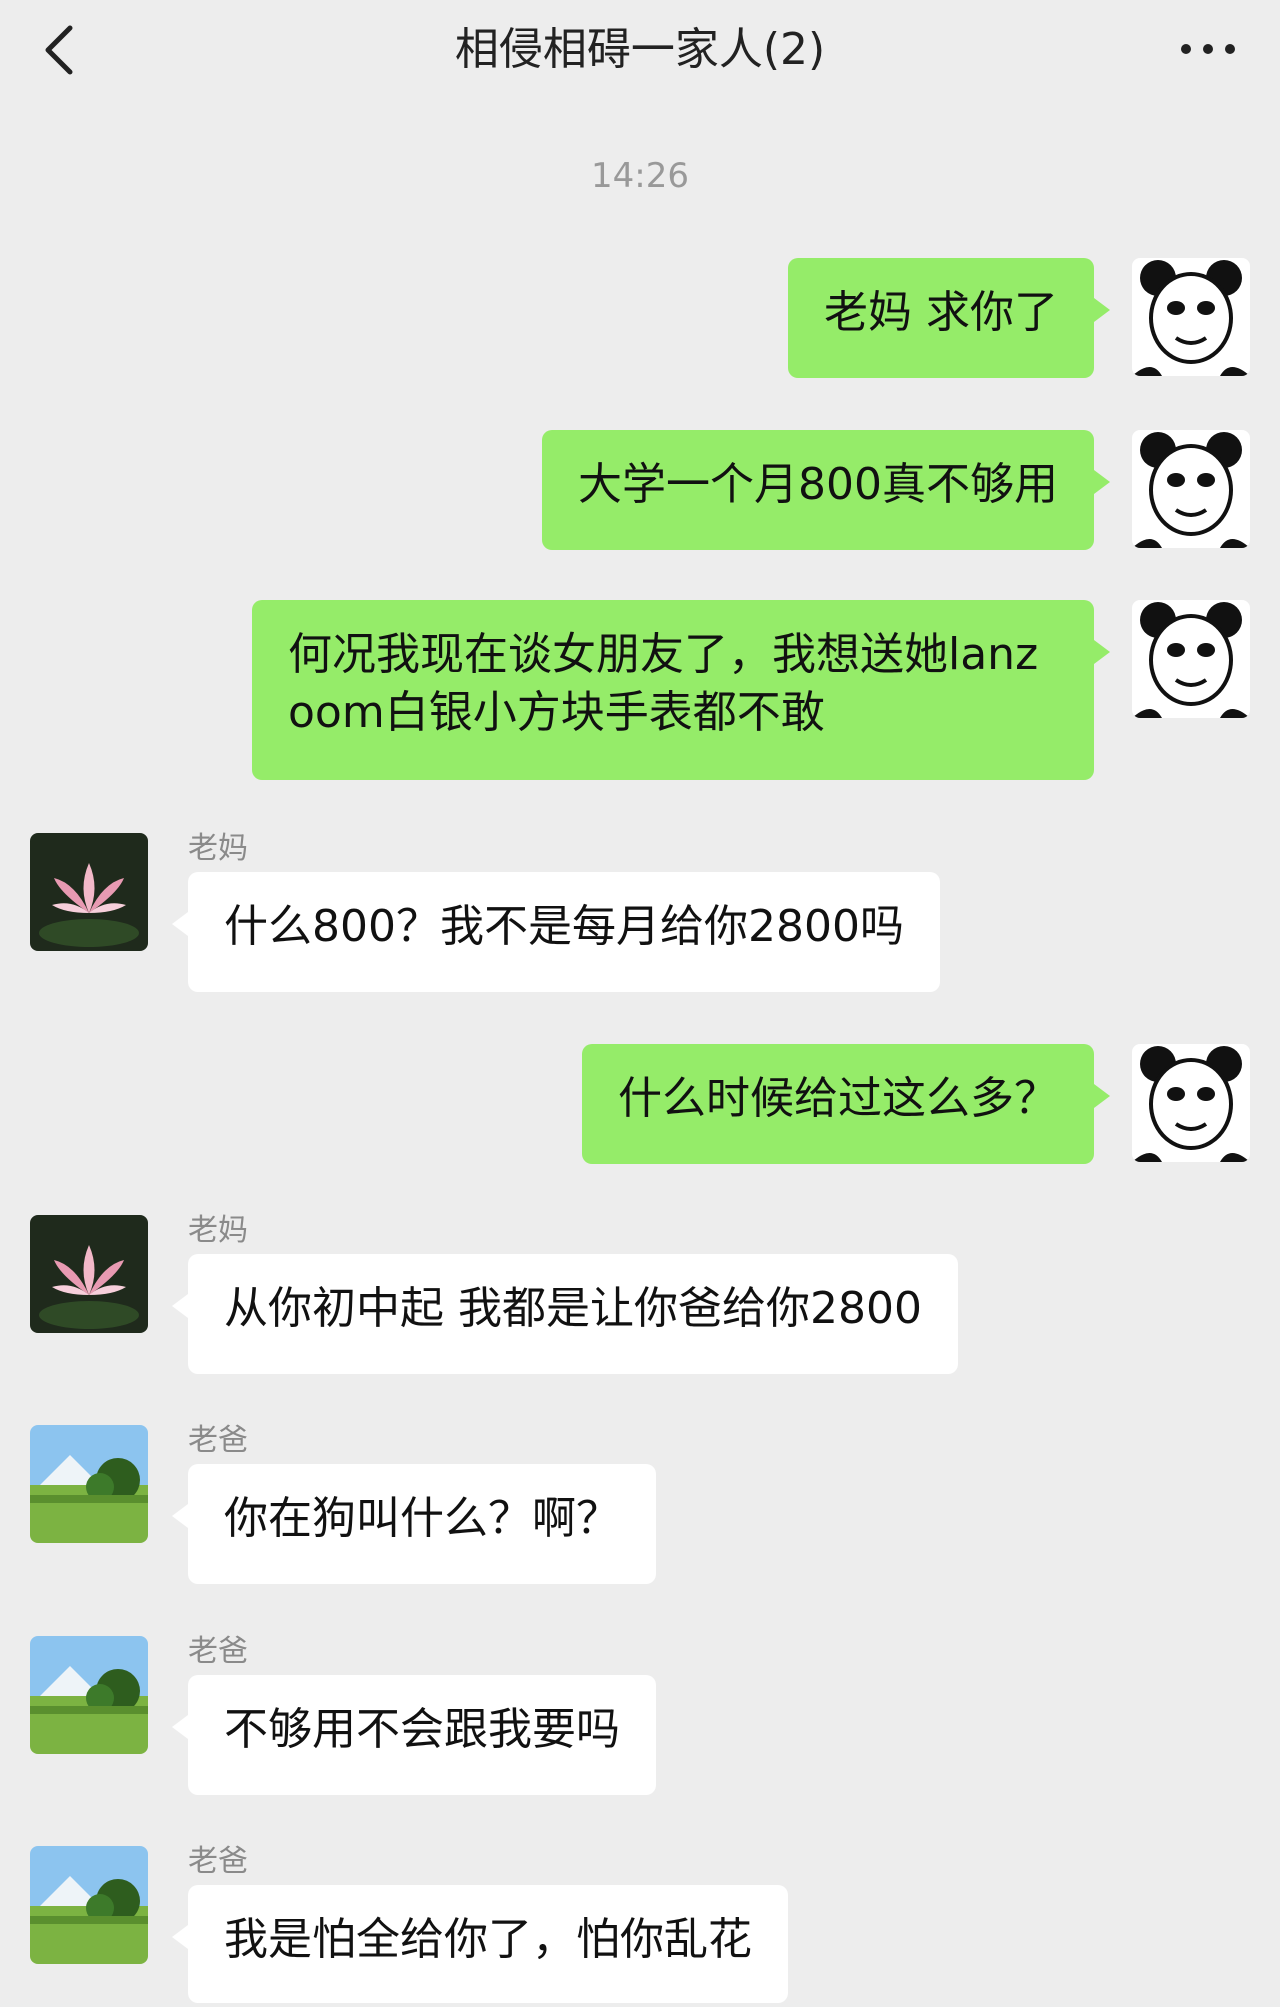  What do you see at coordinates (414, 1524) in the screenshot?
I see `chat-bubble-incoming: 你在狗叫什么？啊？` at bounding box center [414, 1524].